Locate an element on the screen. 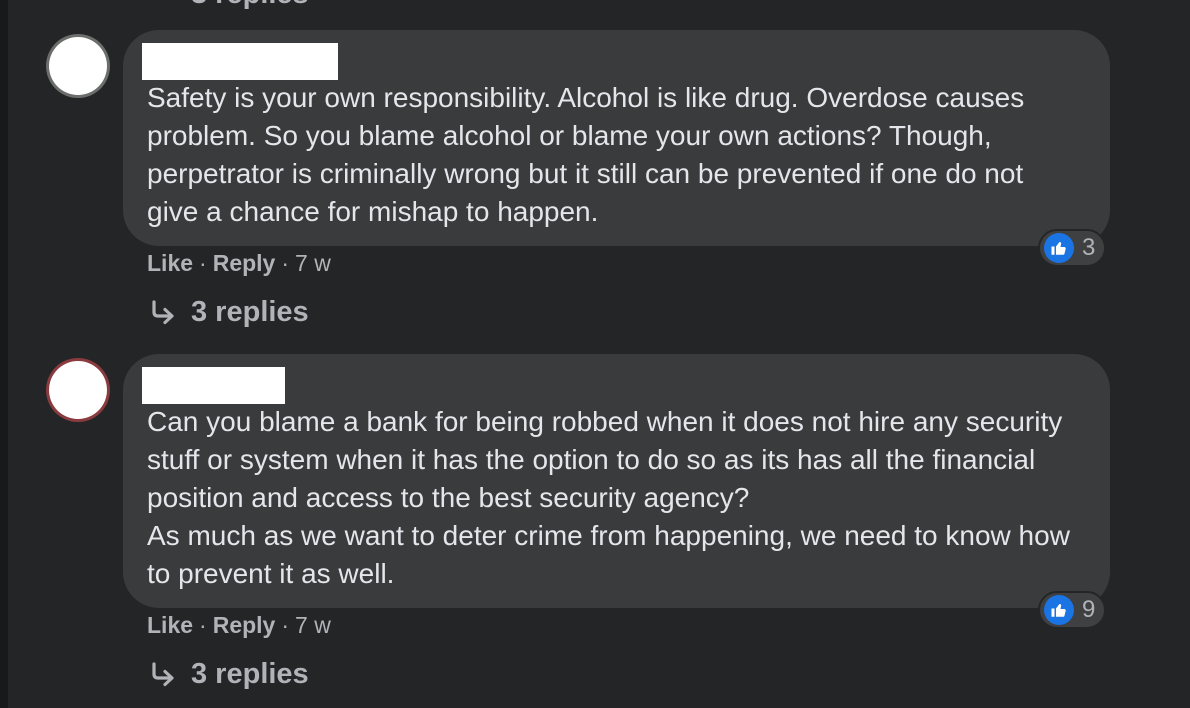 The height and width of the screenshot is (708, 1190). reaction-summary: 3 is located at coordinates (1072, 248).